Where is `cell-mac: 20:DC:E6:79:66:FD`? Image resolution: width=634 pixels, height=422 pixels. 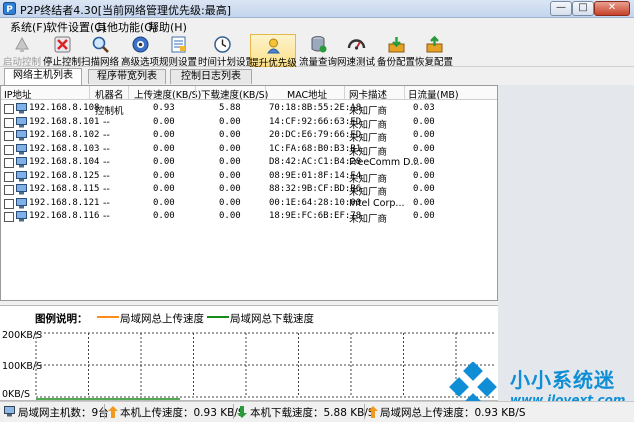
cell-mac: 20:DC:E6:79:66:FD is located at coordinates (315, 135).